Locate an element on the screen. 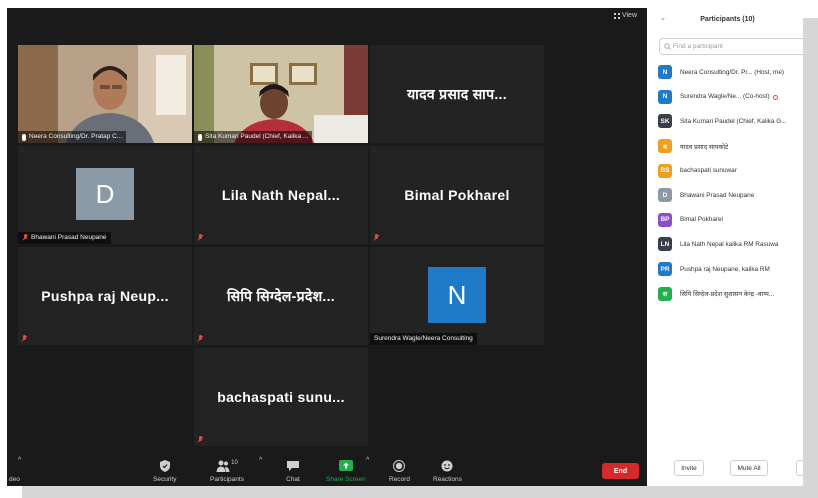 The image size is (818, 498). panel-header: ⌄ Participants (10) is located at coordinates (727, 19).